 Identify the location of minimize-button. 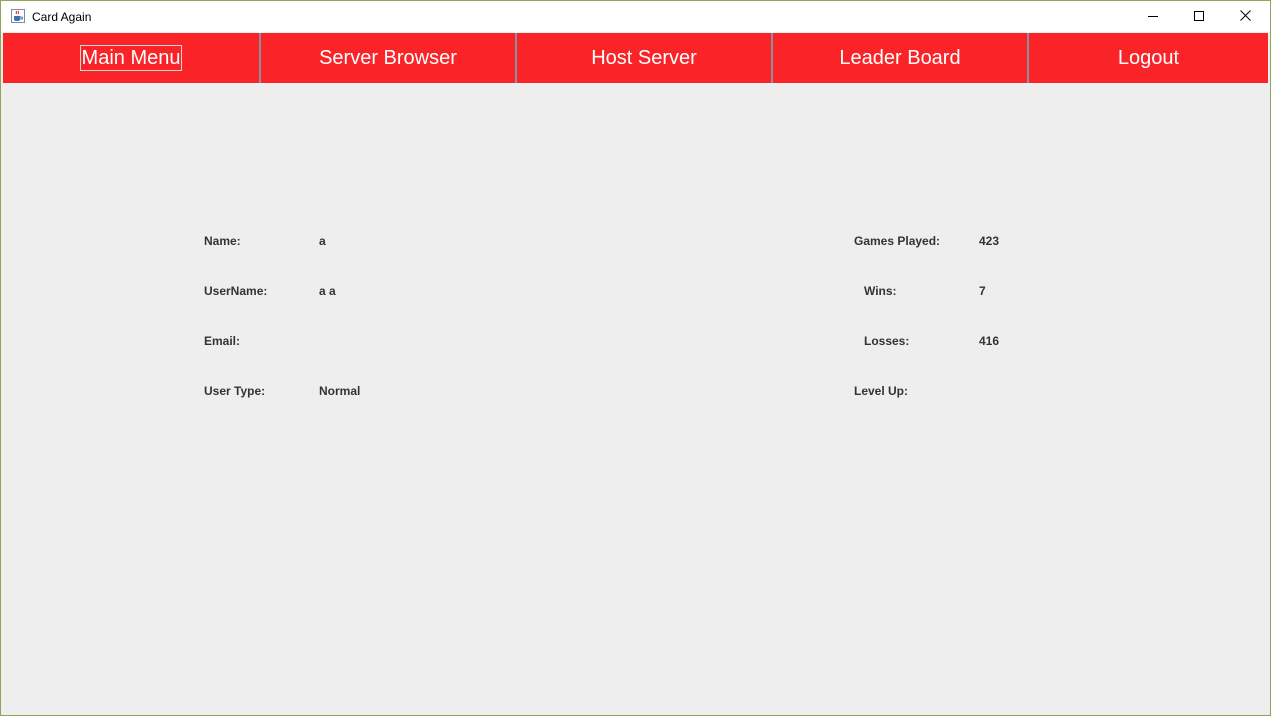
(1153, 16).